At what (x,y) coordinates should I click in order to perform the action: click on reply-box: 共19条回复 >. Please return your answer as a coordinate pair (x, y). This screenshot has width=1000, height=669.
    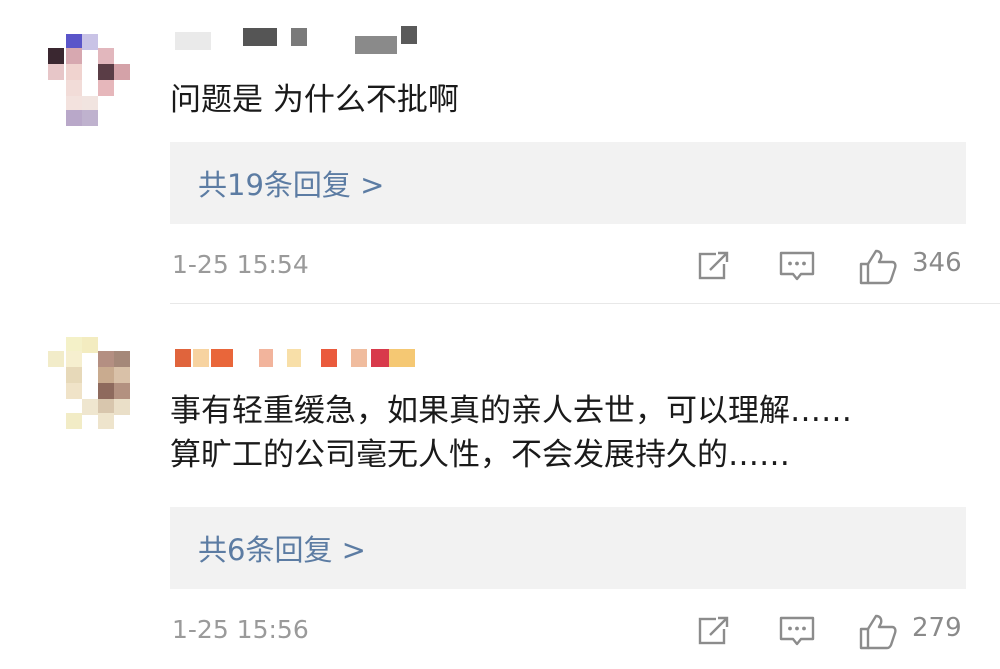
    Looking at the image, I should click on (568, 183).